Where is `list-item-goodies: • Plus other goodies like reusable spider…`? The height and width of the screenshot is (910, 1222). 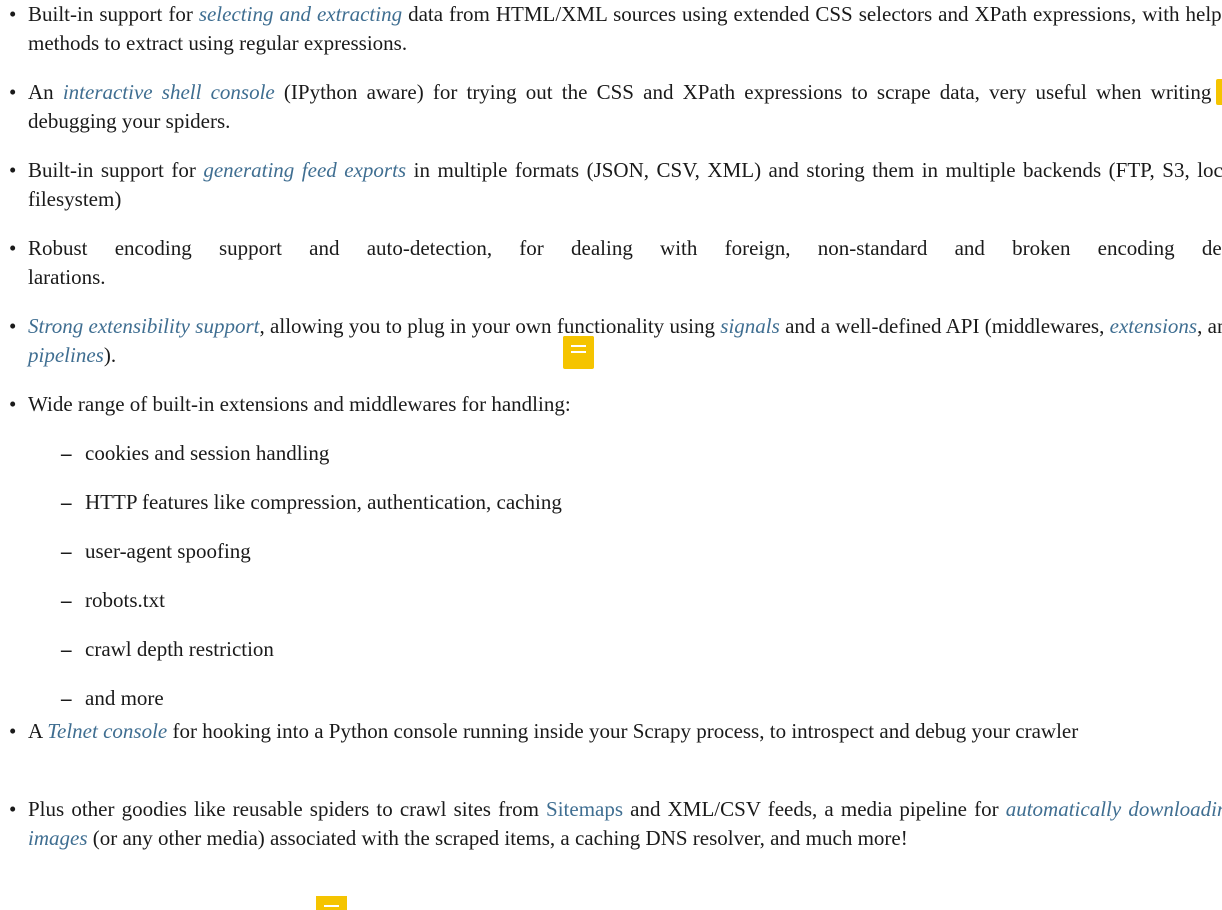 list-item-goodies: • Plus other goodies like reusable spider… is located at coordinates (611, 824).